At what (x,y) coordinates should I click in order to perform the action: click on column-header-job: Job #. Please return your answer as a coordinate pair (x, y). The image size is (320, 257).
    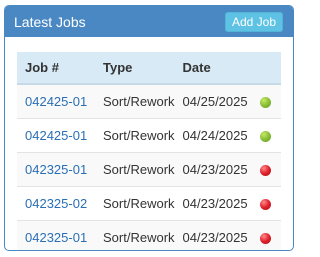
    Looking at the image, I should click on (56, 68).